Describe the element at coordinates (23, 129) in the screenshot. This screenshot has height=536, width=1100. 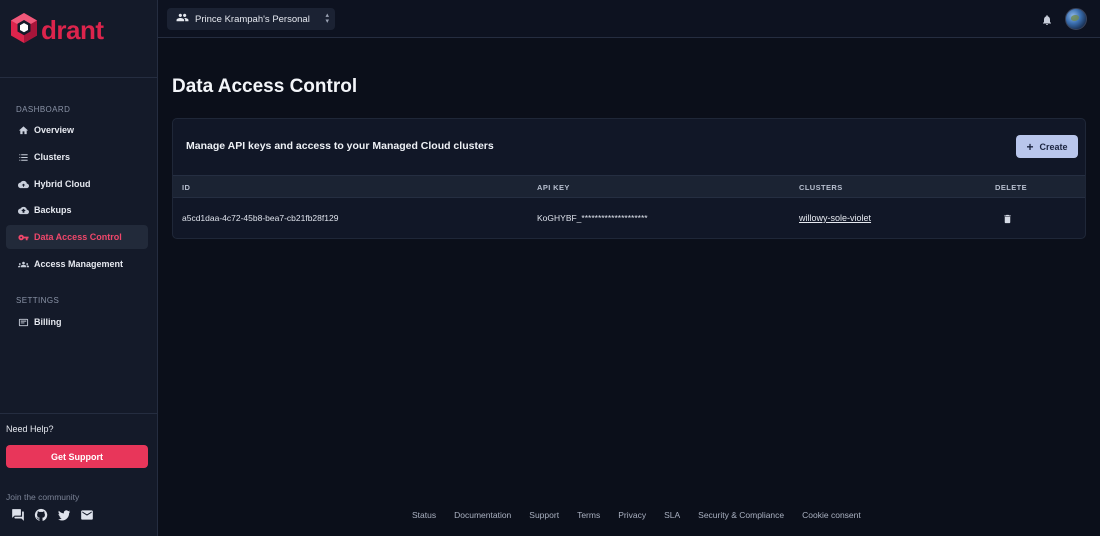
I see `home-icon` at that location.